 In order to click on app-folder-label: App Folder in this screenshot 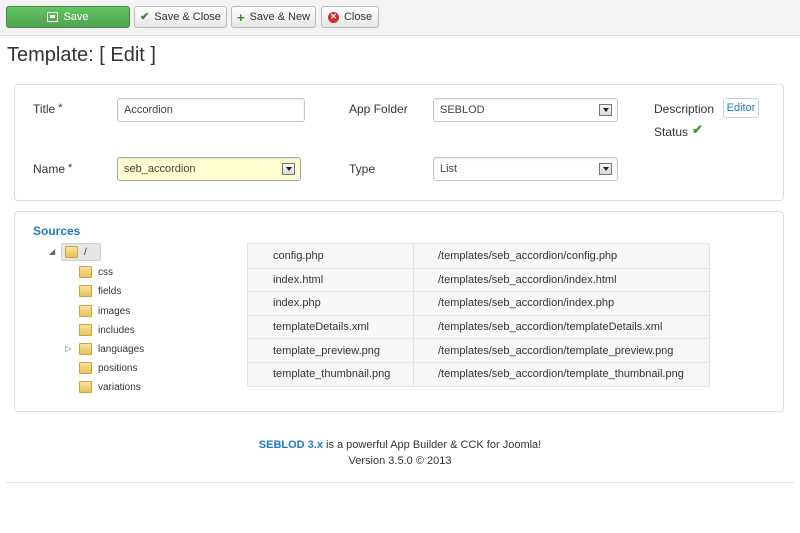, I will do `click(378, 109)`.